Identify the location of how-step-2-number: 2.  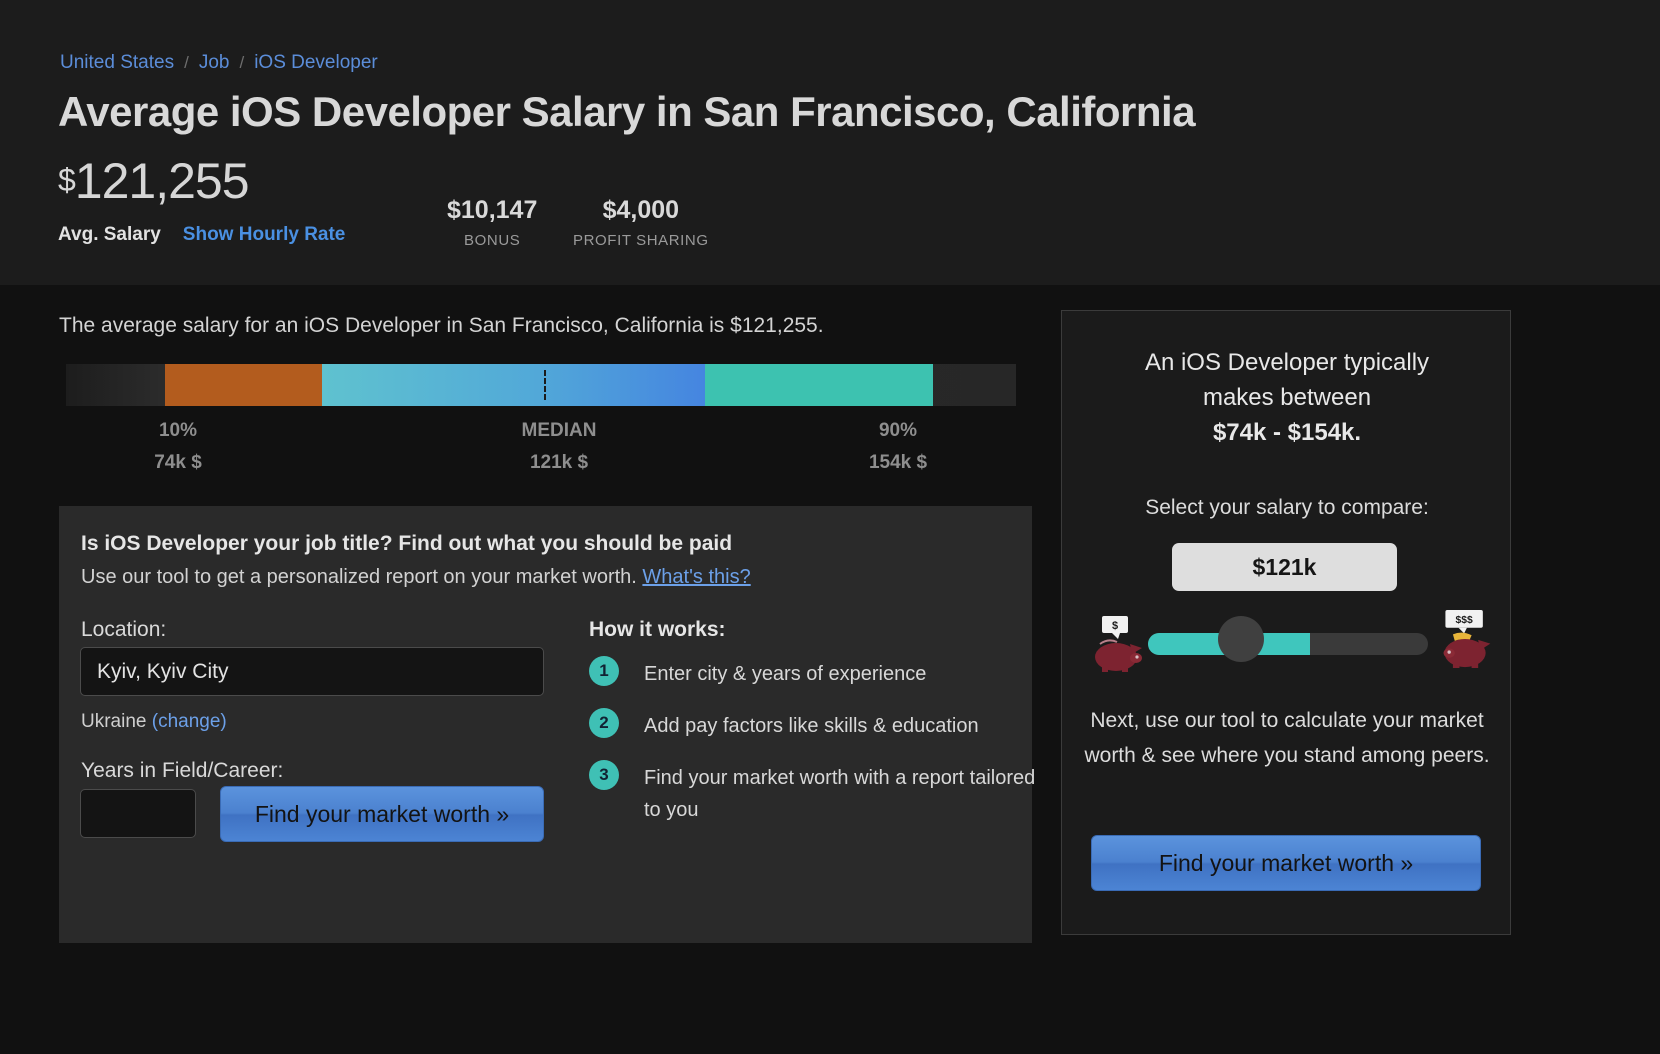
(604, 723).